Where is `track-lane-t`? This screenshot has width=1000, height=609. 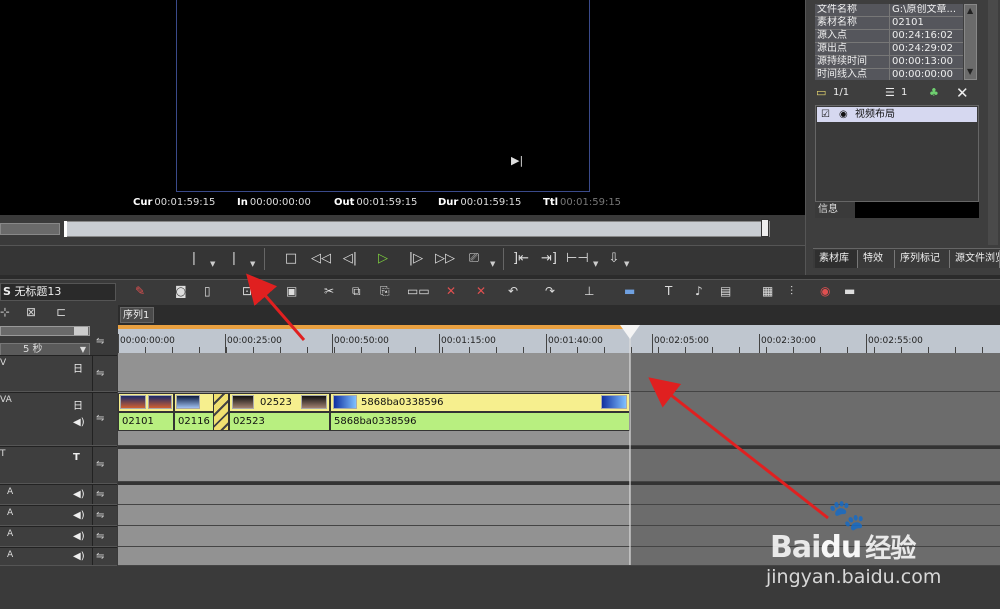 track-lane-t is located at coordinates (559, 465).